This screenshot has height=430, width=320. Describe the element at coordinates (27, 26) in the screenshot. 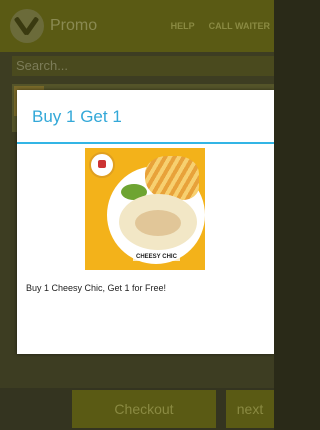

I see `restaurant-logo-icon` at that location.